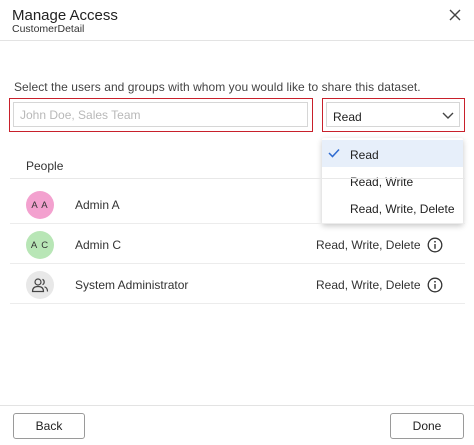 The height and width of the screenshot is (445, 474). I want to click on close-button, so click(455, 15).